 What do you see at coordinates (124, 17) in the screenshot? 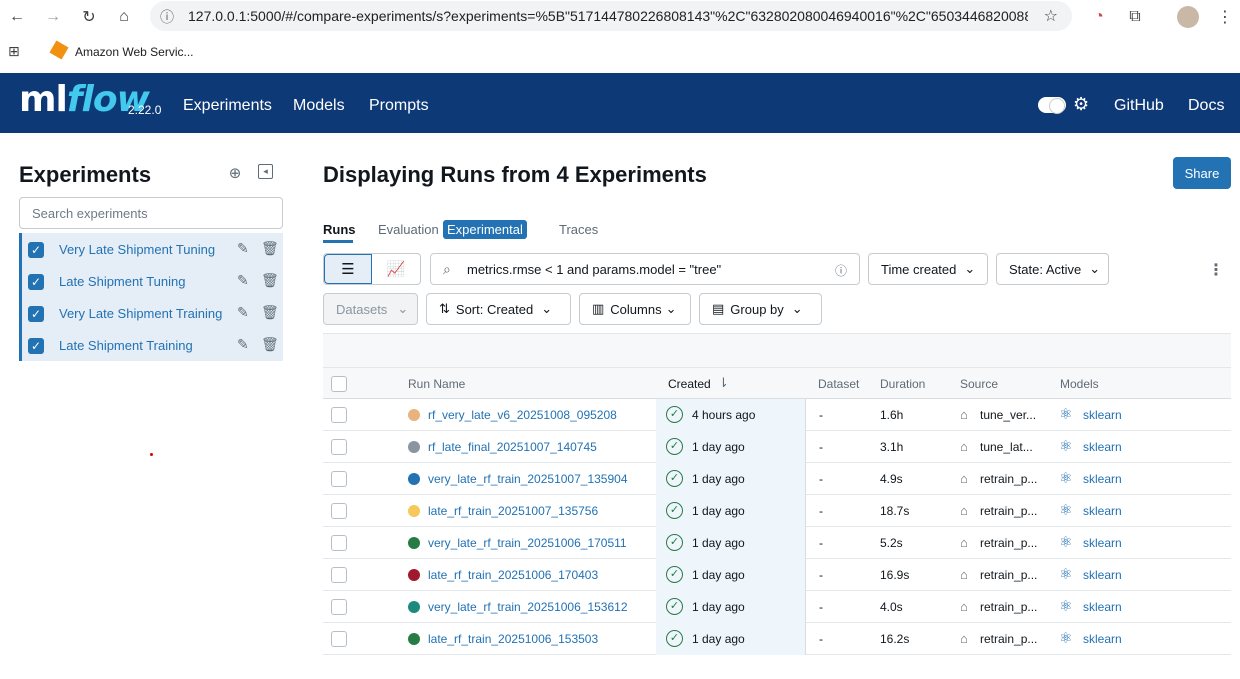
I see `home-icon: ⌂` at bounding box center [124, 17].